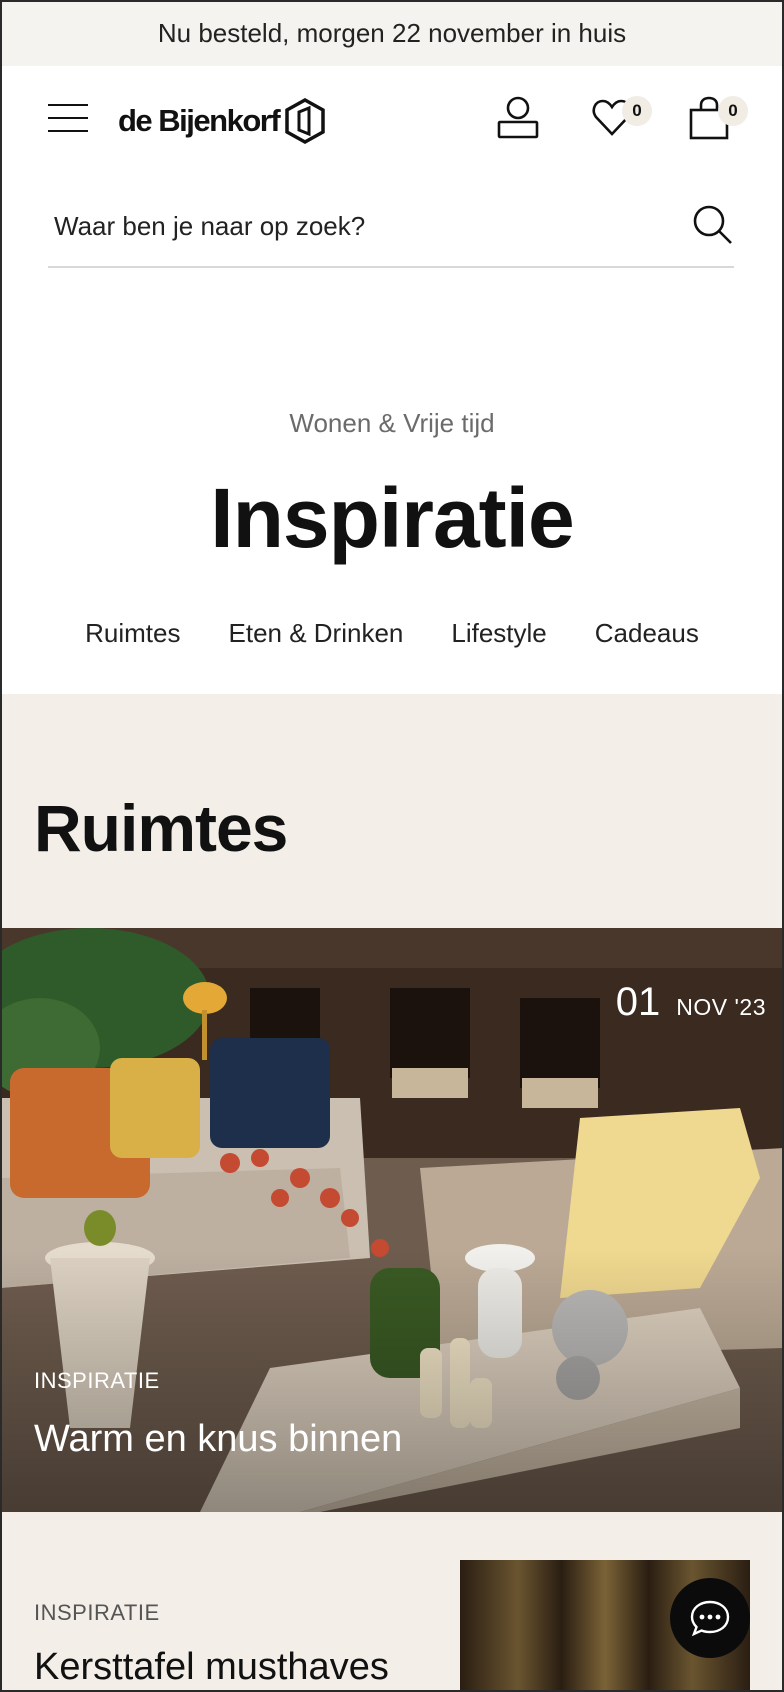  Describe the element at coordinates (638, 1002) in the screenshot. I see `article-date-day: 01` at that location.